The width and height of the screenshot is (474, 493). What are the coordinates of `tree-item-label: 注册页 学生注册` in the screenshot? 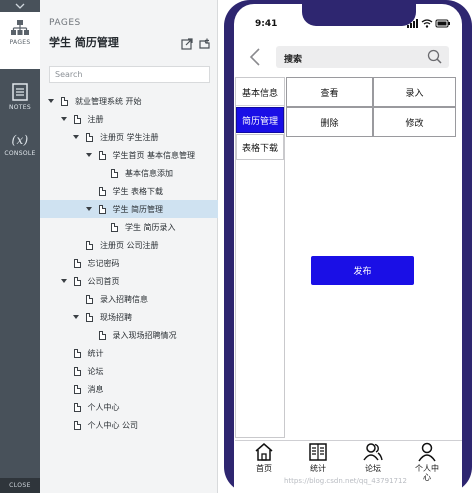 It's located at (129, 137).